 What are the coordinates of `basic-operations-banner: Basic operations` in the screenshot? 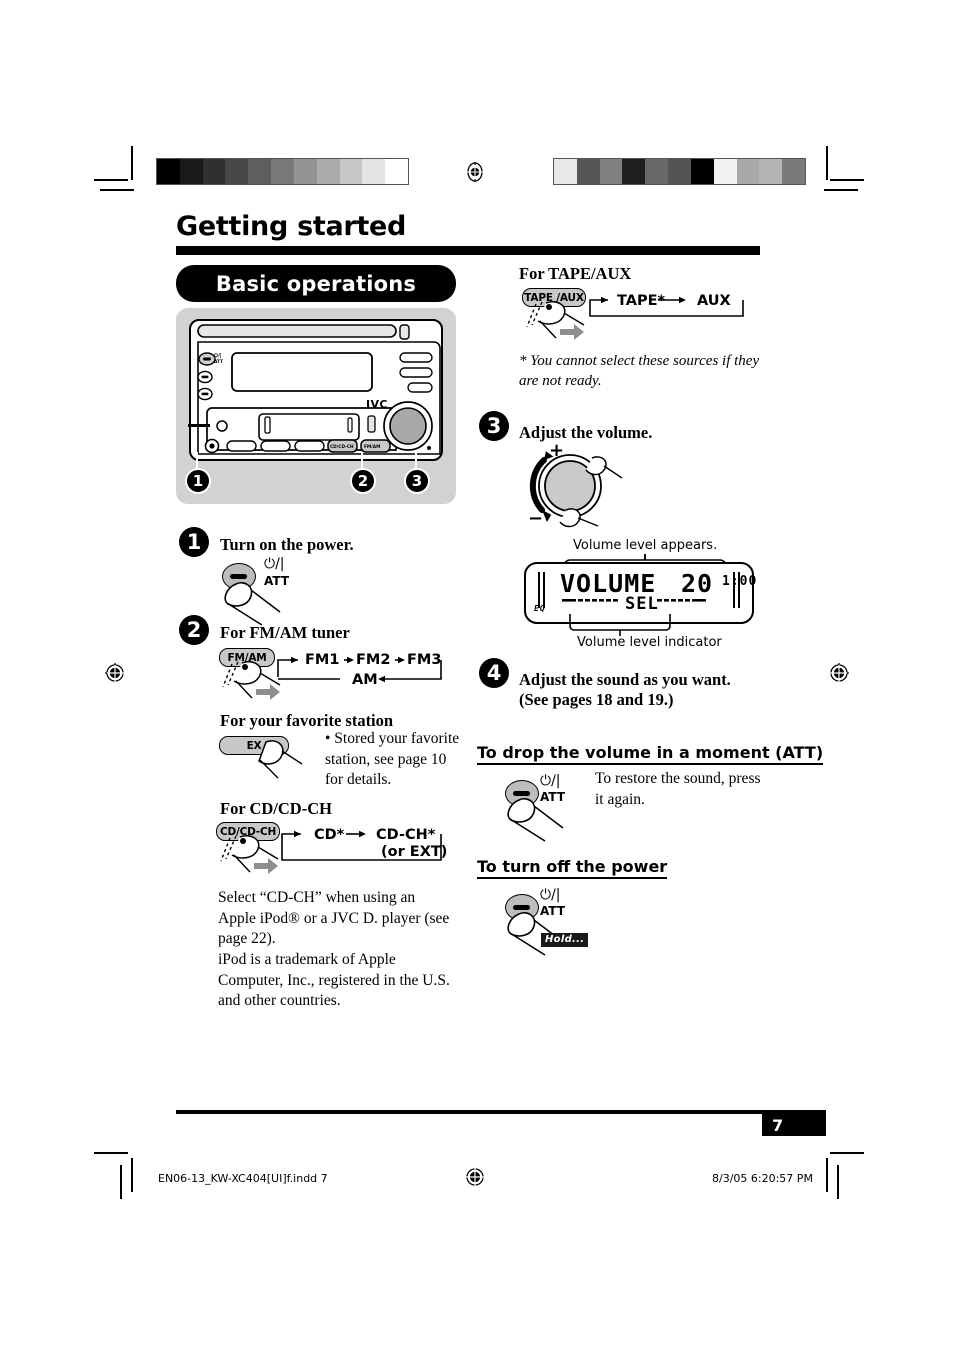 It's located at (316, 283).